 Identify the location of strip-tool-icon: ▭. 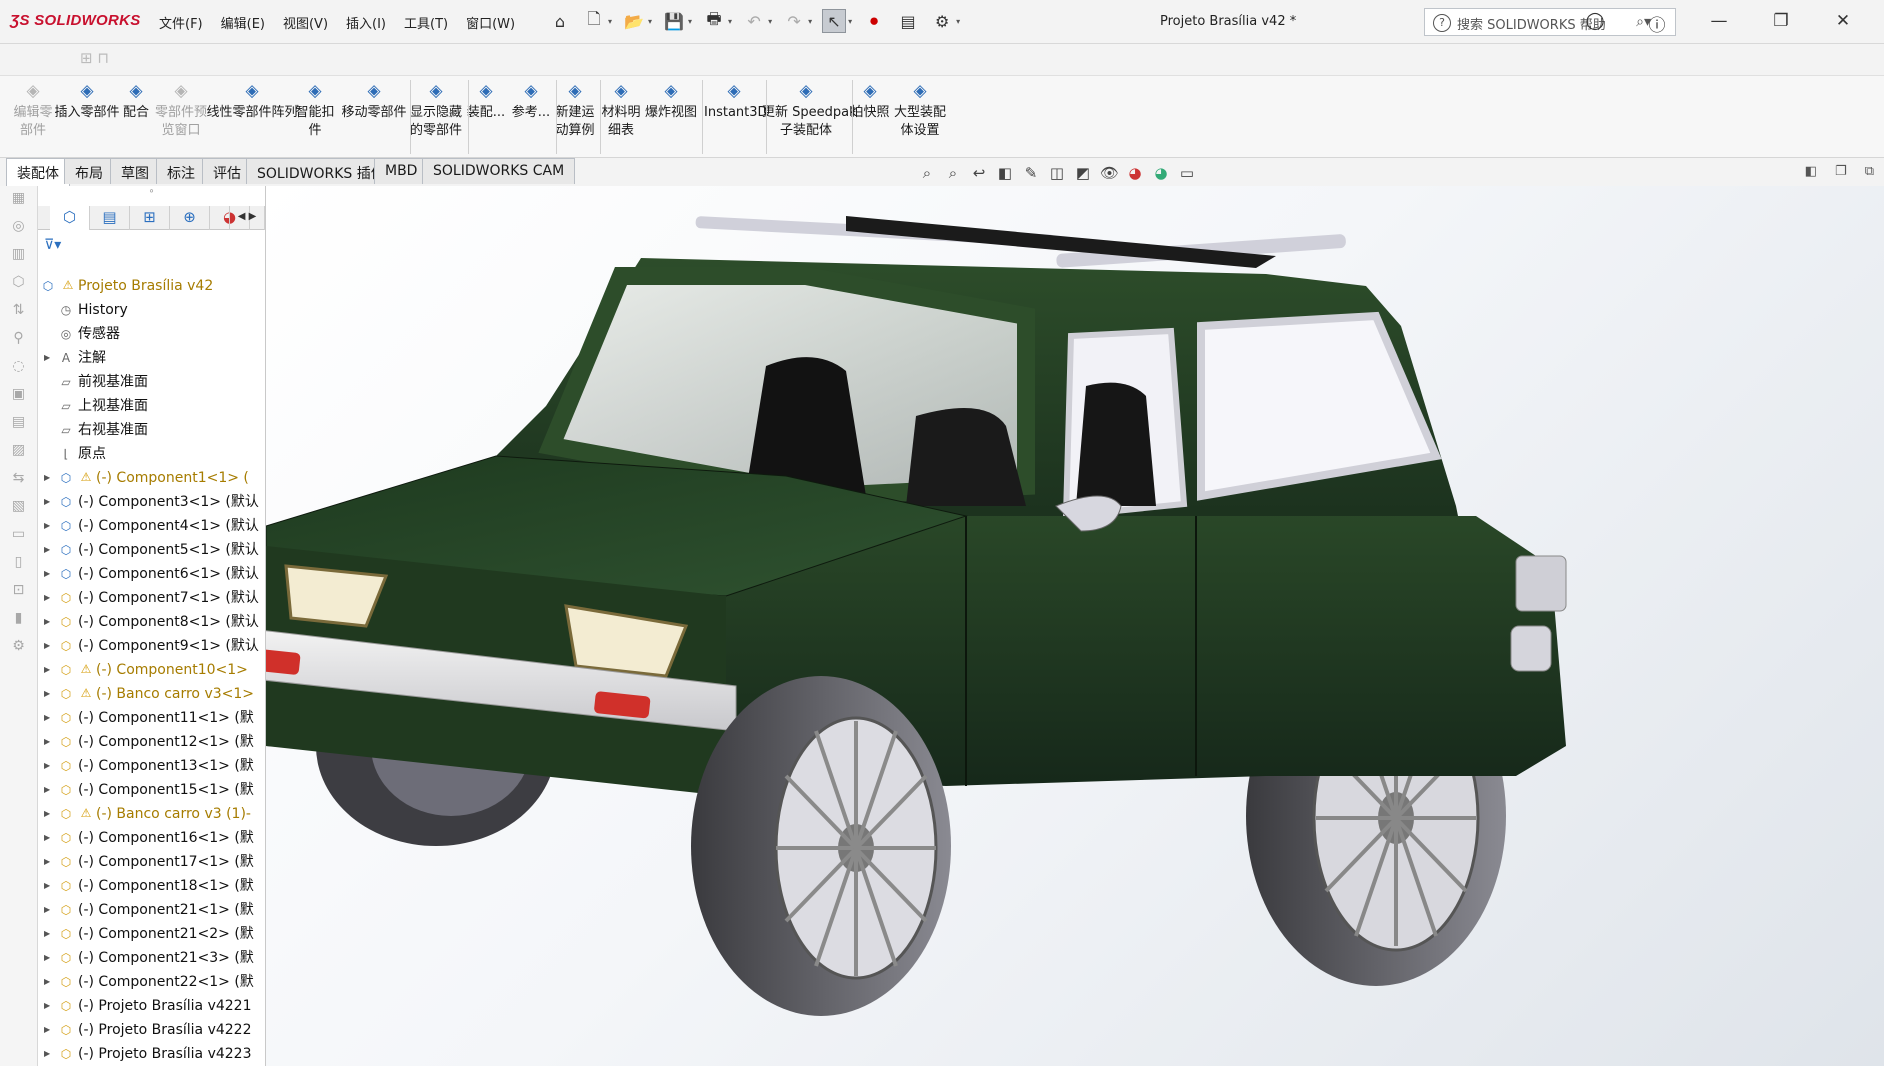
(18, 538).